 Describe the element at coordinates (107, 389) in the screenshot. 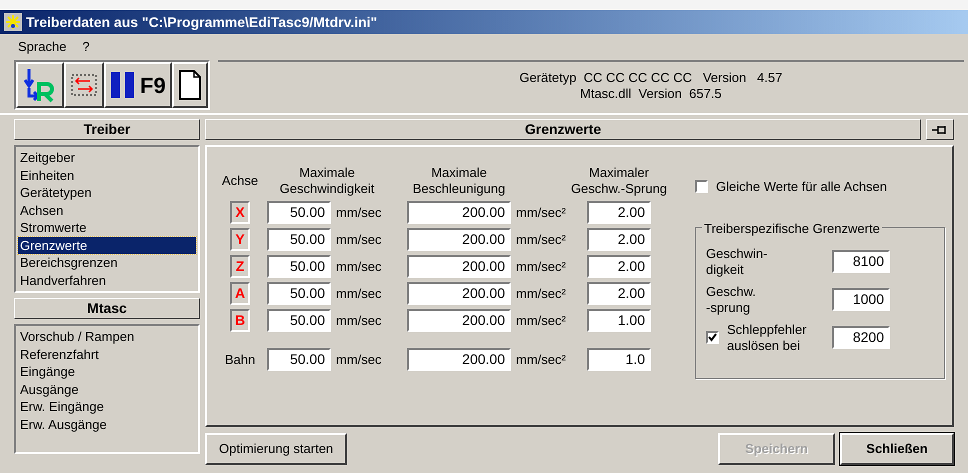

I see `list-item: Ausgänge` at that location.